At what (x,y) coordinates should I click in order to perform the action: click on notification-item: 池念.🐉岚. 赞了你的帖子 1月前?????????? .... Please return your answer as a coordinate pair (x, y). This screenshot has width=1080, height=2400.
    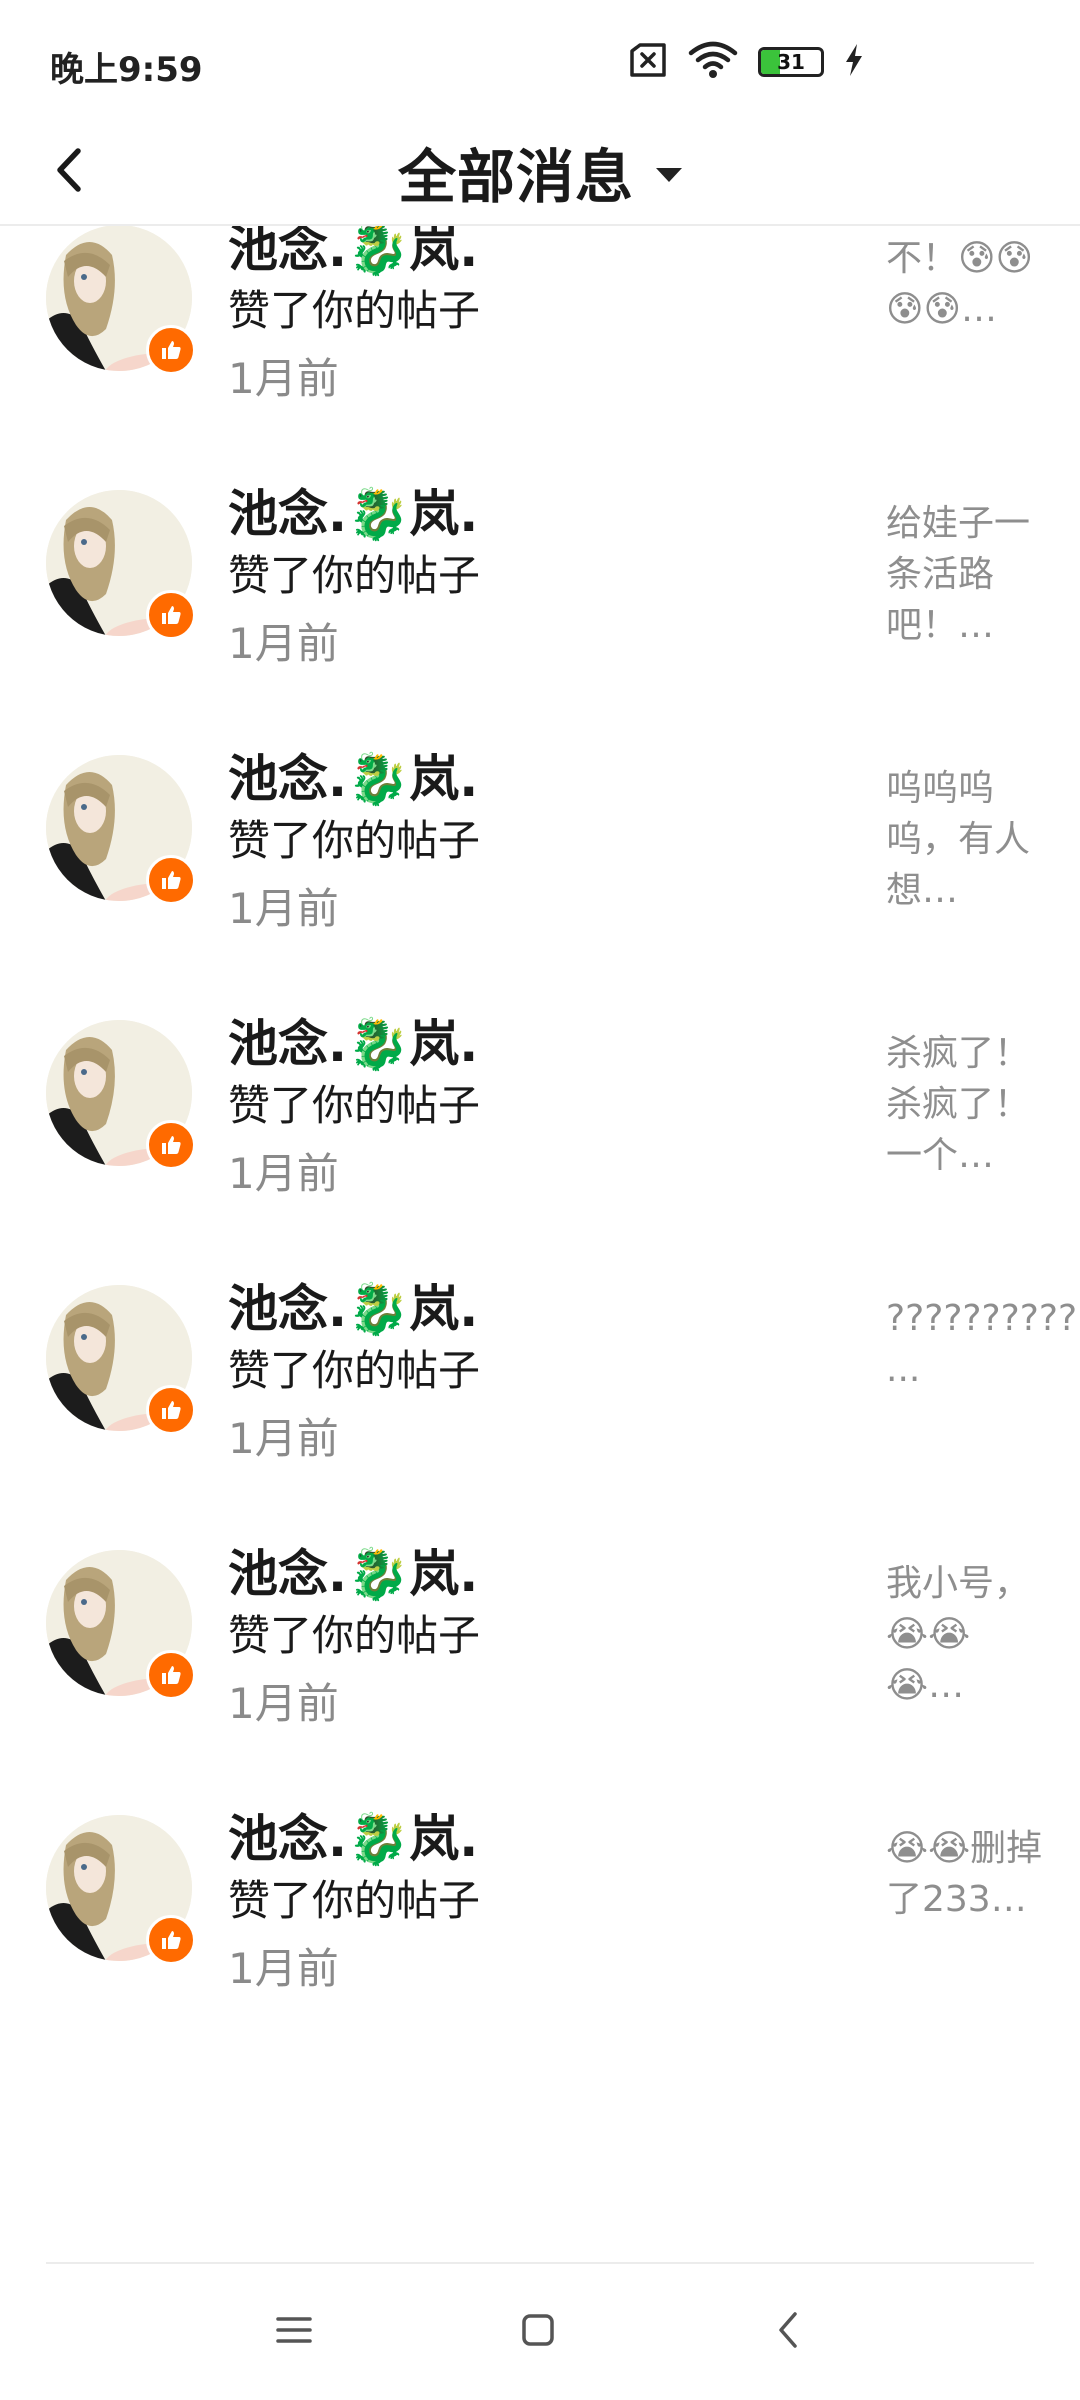
    Looking at the image, I should click on (540, 1415).